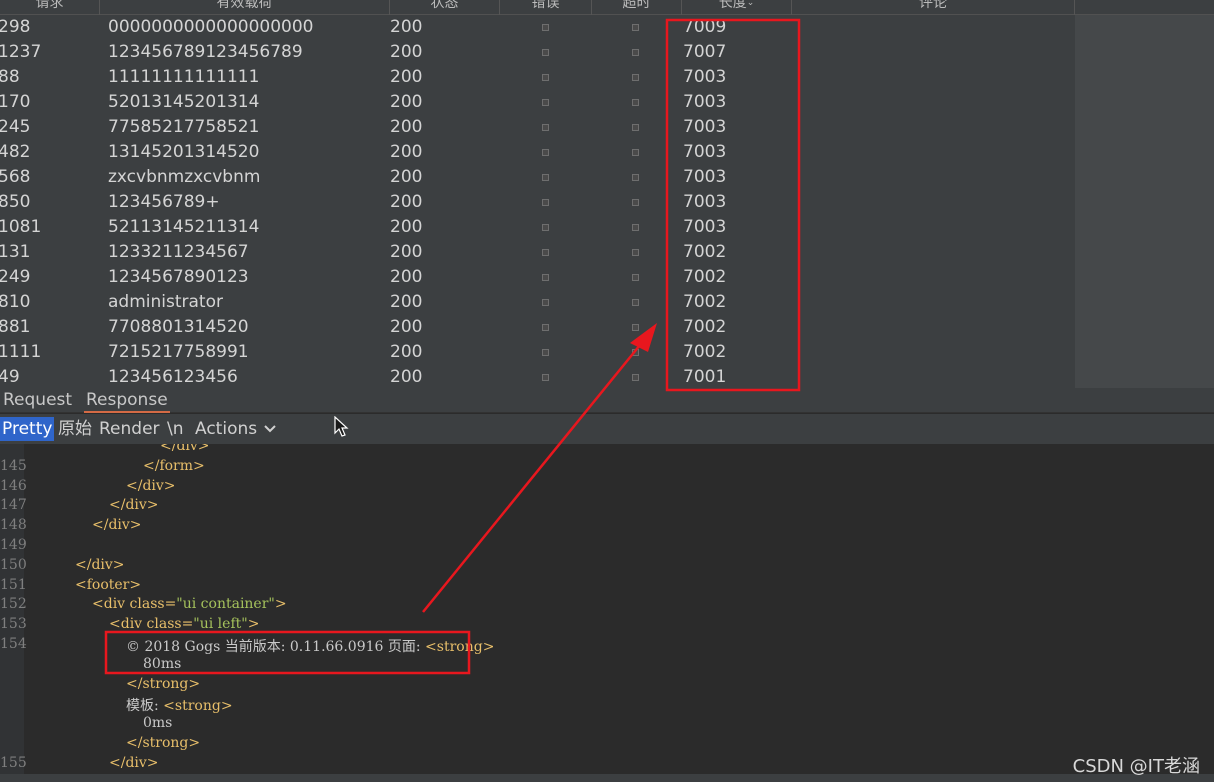 This screenshot has width=1214, height=782. I want to click on code-attr-value: "ui container", so click(225, 604).